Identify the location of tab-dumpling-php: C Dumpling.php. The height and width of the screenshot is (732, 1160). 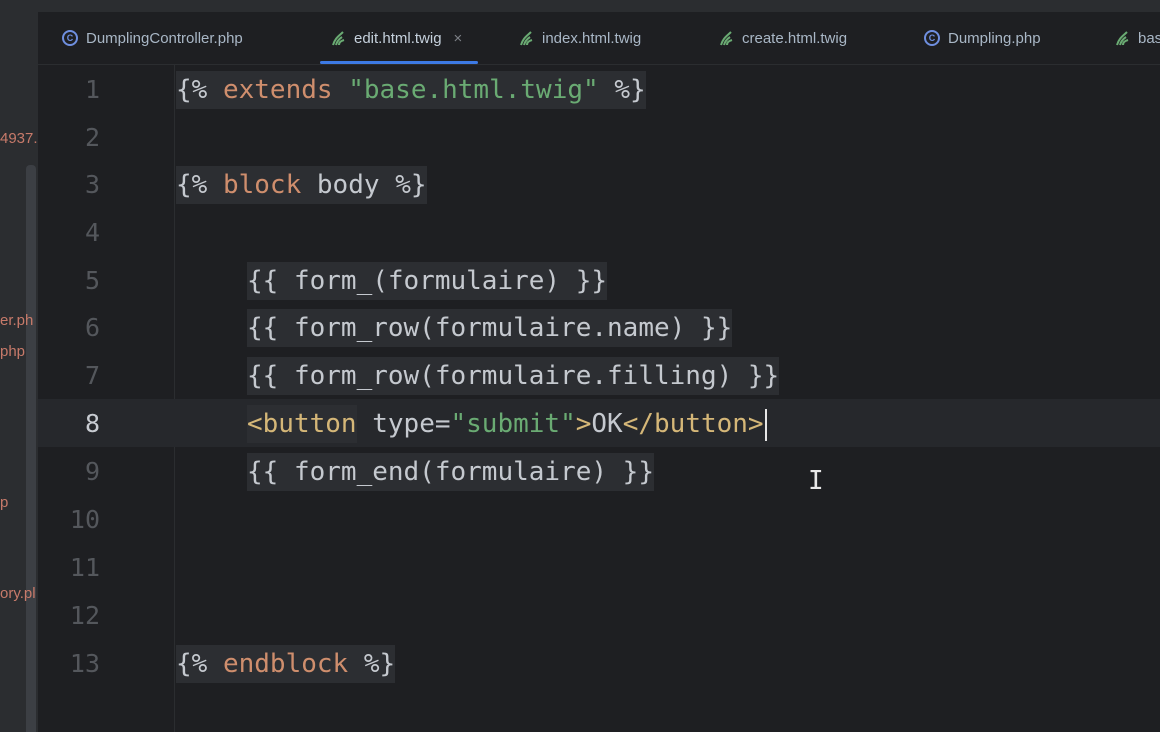
(982, 38).